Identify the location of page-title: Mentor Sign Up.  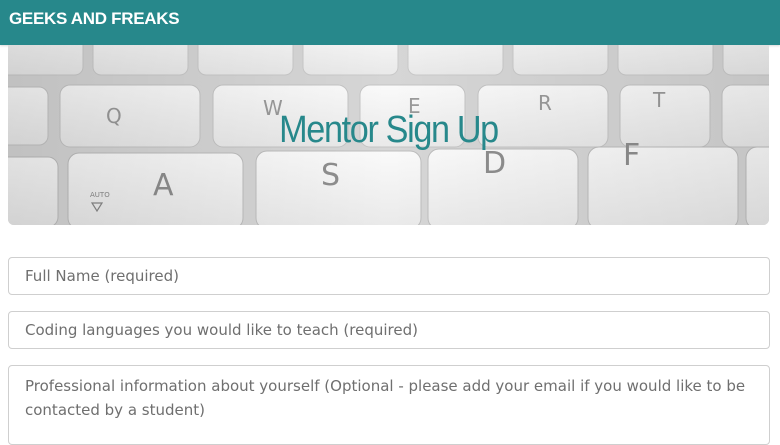
(389, 130).